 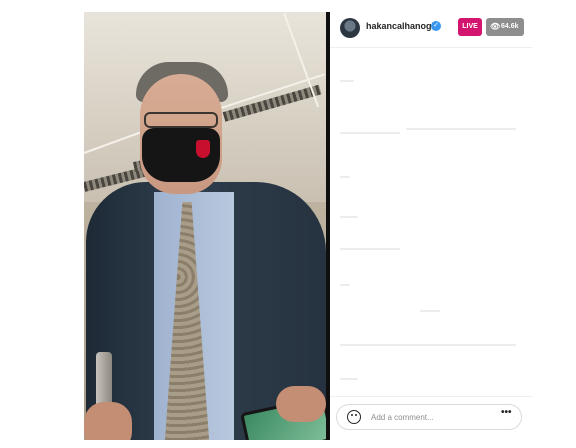 I want to click on check-icon: ✓, so click(x=436, y=26).